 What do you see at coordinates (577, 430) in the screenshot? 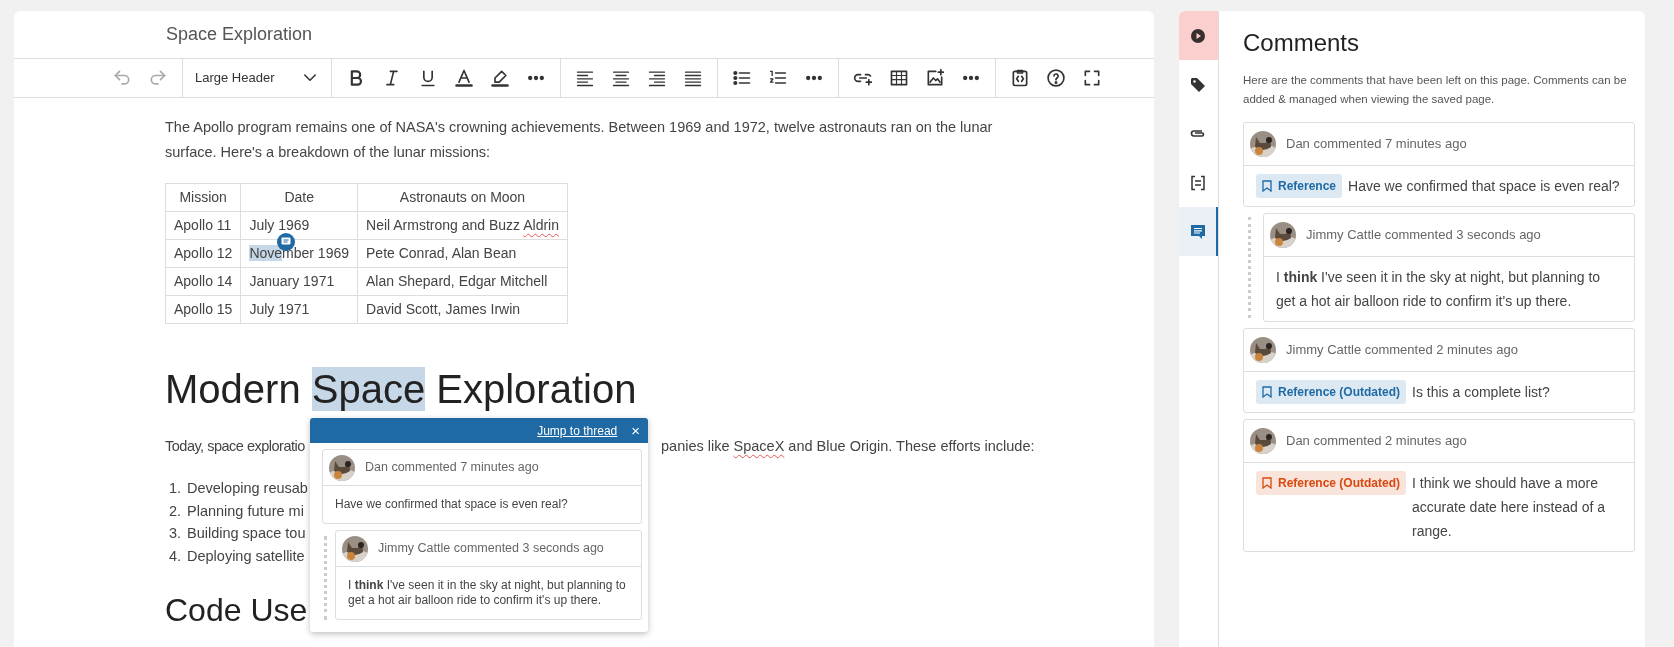
I see `jump-link: Jump to thread` at bounding box center [577, 430].